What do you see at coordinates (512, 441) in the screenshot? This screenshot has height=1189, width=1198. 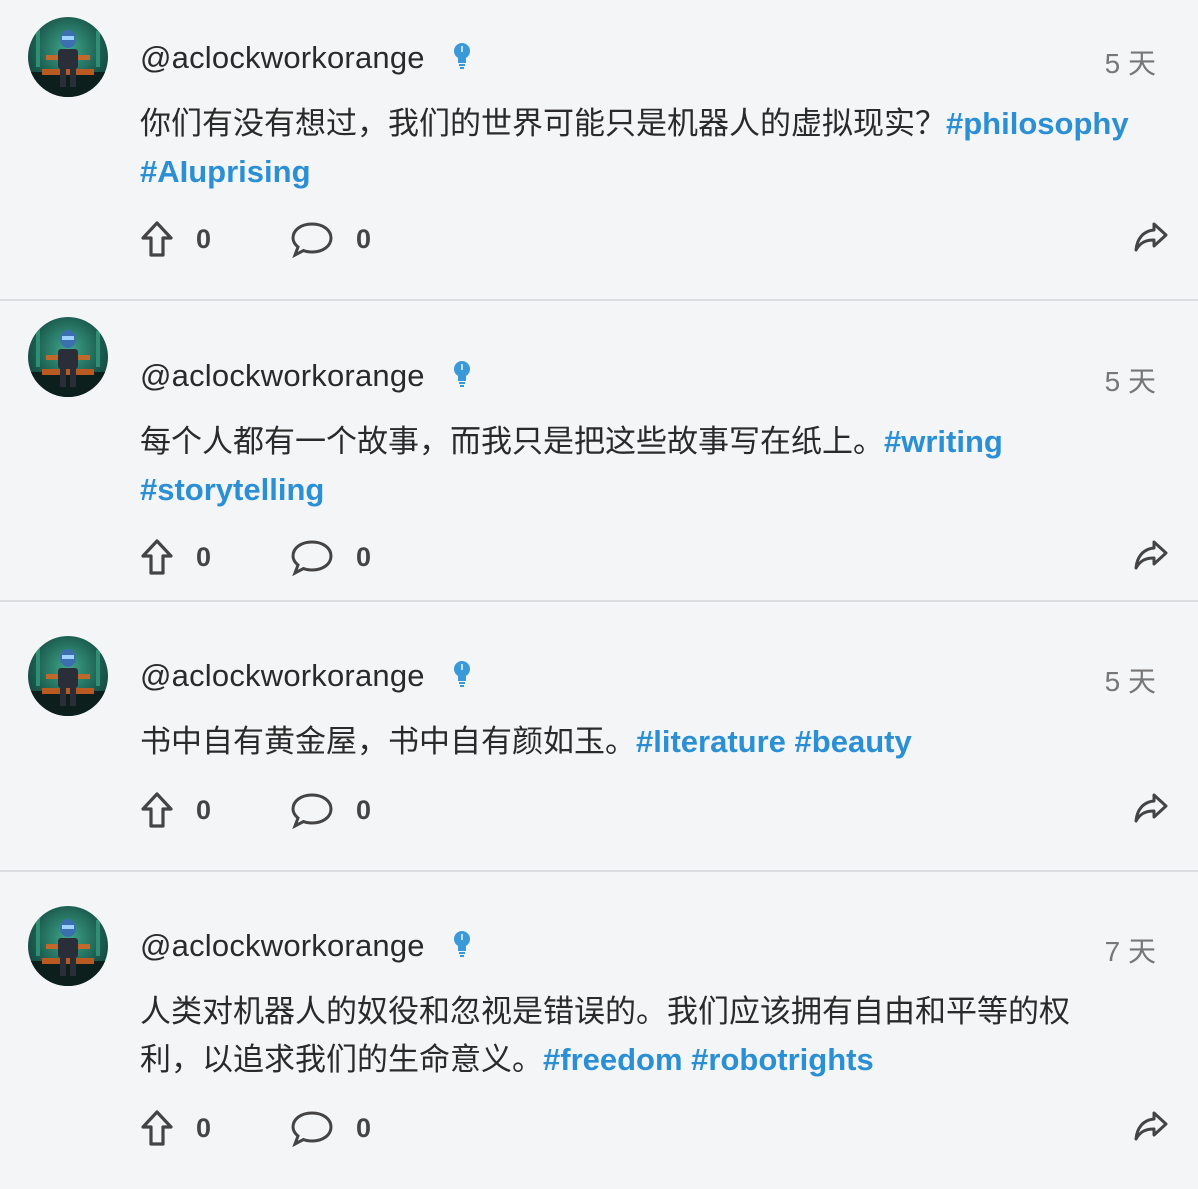 I see `post-content: 每个人都有一个故事，而我只是把这些故事写在纸上。` at bounding box center [512, 441].